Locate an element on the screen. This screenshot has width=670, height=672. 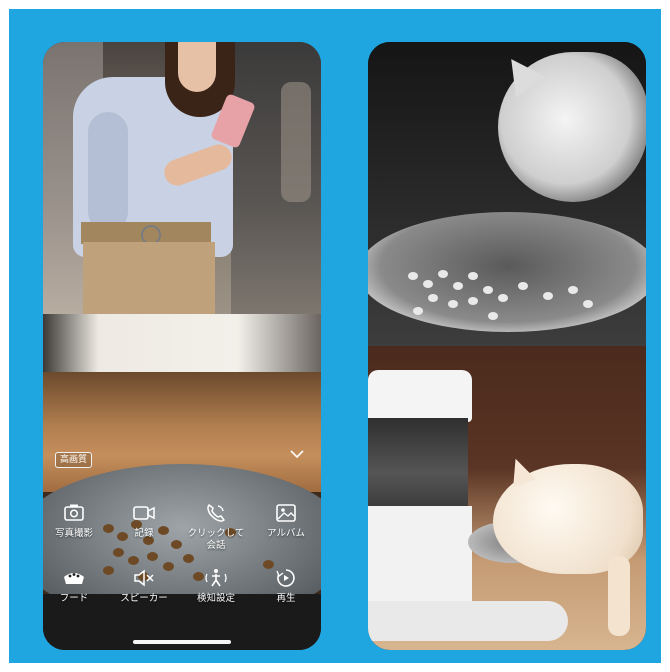
talk-button: クリックして 会話 is located at coordinates (216, 527).